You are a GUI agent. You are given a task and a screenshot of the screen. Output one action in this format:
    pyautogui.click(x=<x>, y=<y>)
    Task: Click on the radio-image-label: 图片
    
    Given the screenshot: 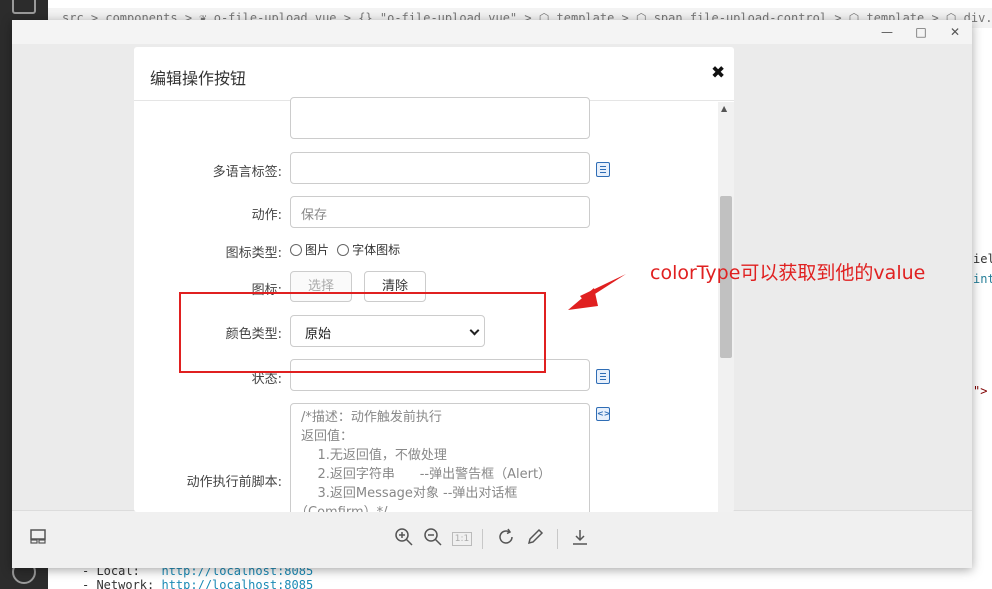 What is the action you would take?
    pyautogui.click(x=317, y=250)
    